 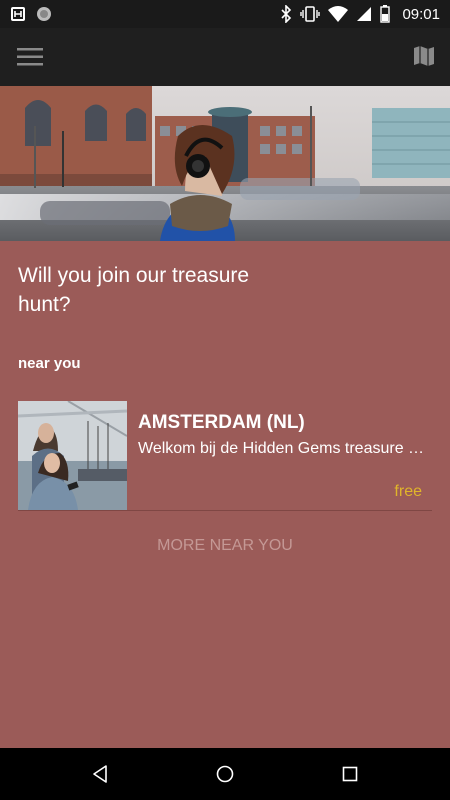 I want to click on wifi-icon, so click(x=338, y=14).